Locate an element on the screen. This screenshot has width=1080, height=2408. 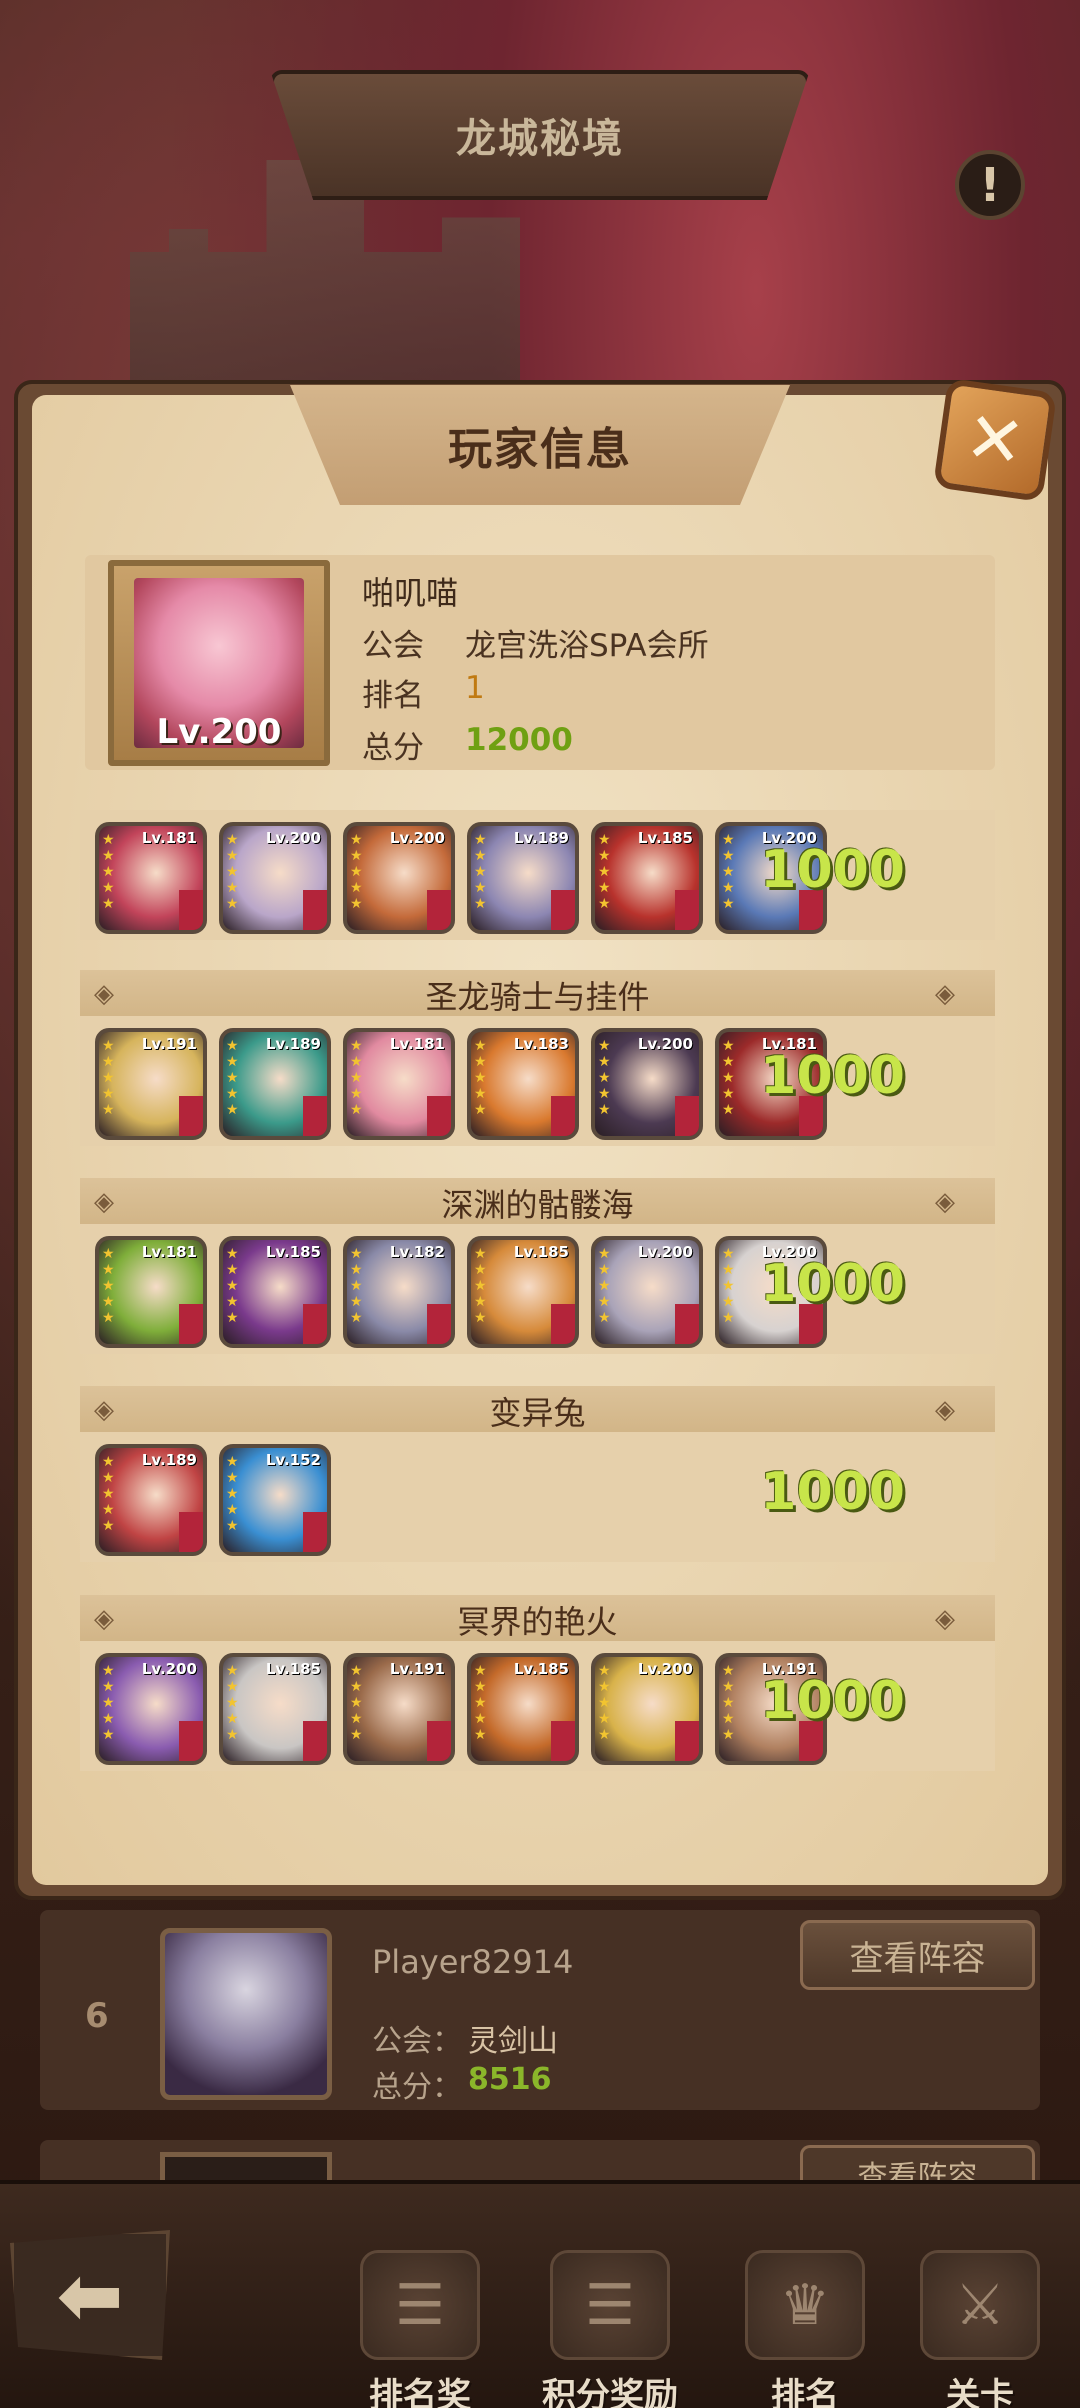
modal-title: 玩家信息 is located at coordinates (540, 449).